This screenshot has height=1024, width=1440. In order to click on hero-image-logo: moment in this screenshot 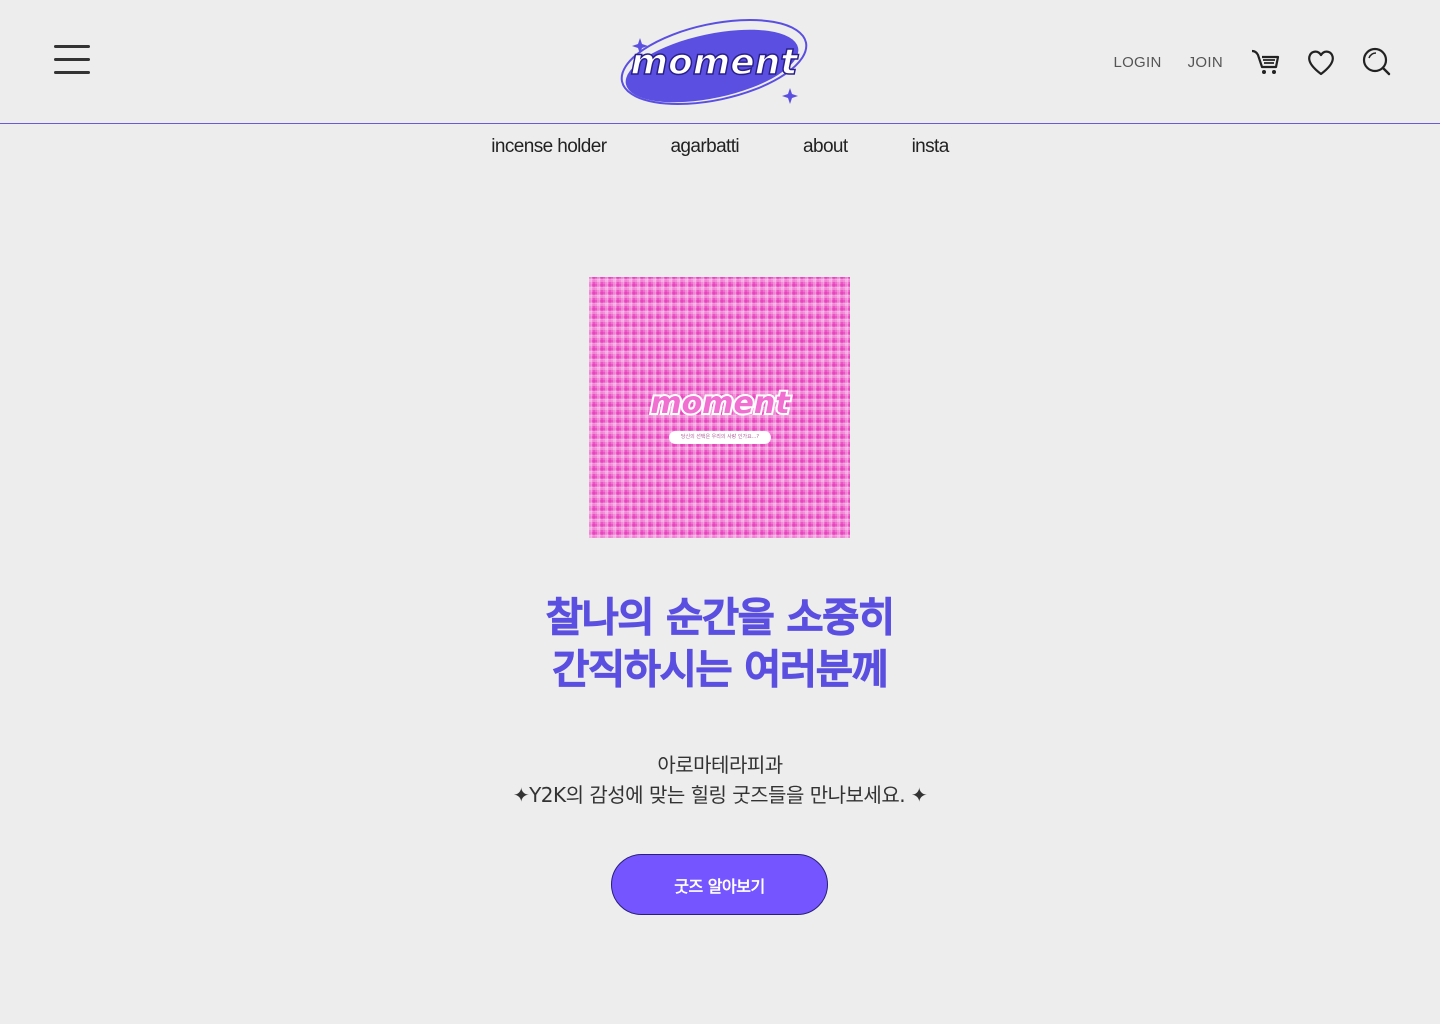, I will do `click(720, 403)`.